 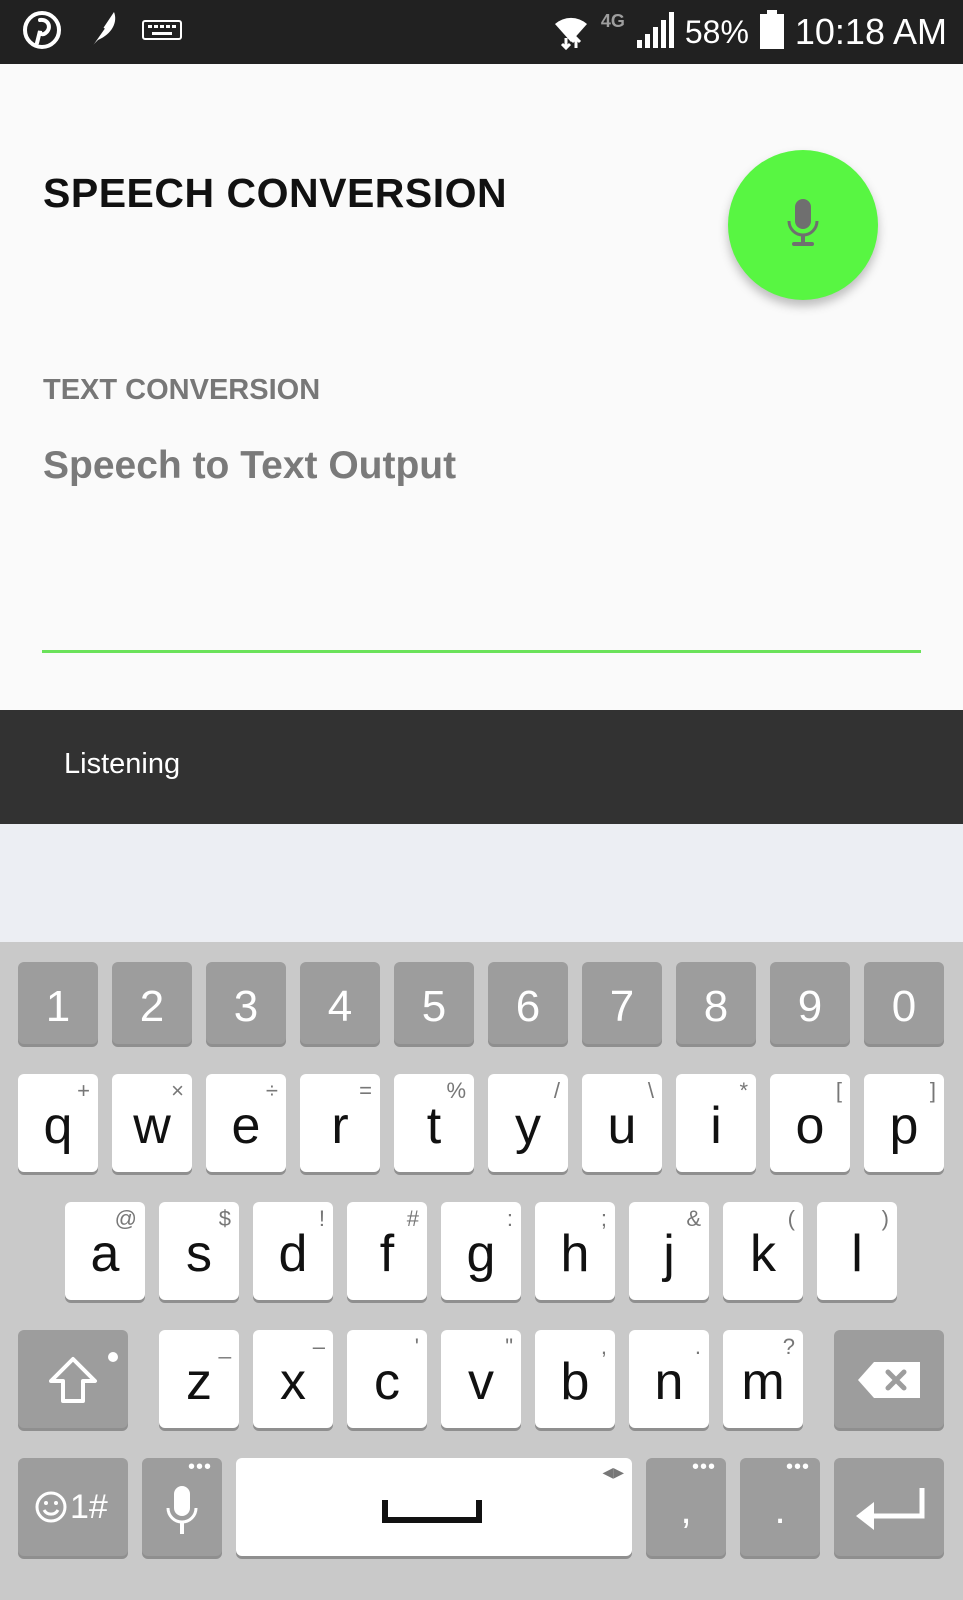 I want to click on key-6: 6, so click(x=528, y=1003).